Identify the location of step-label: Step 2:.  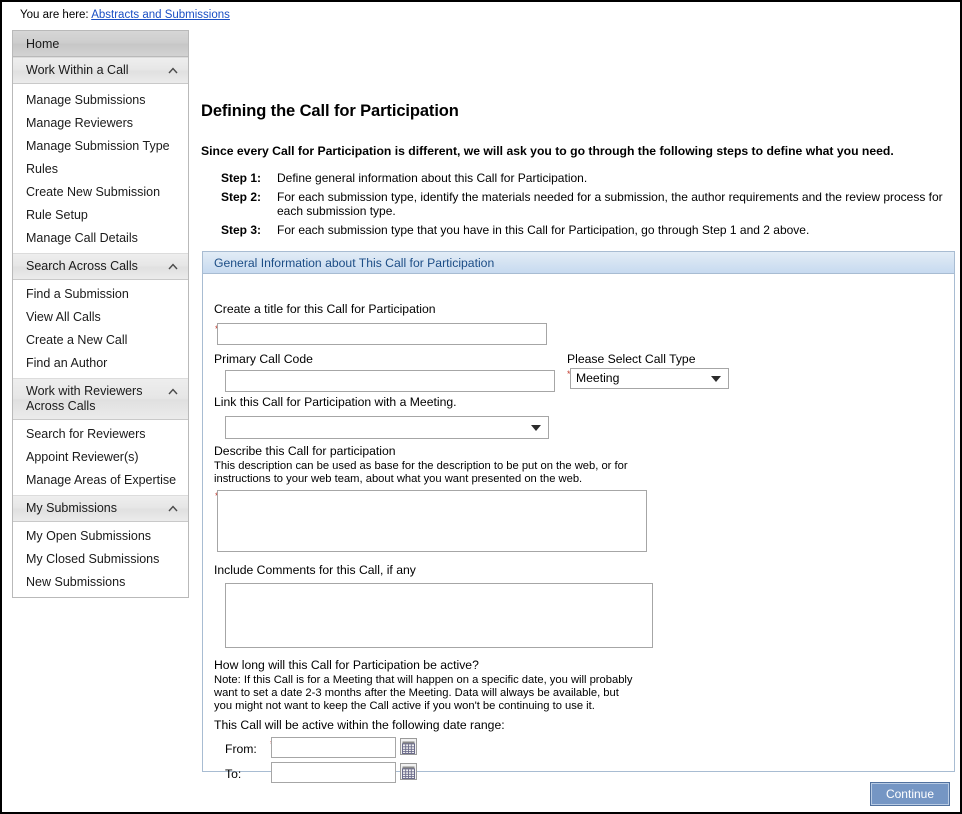
(241, 197).